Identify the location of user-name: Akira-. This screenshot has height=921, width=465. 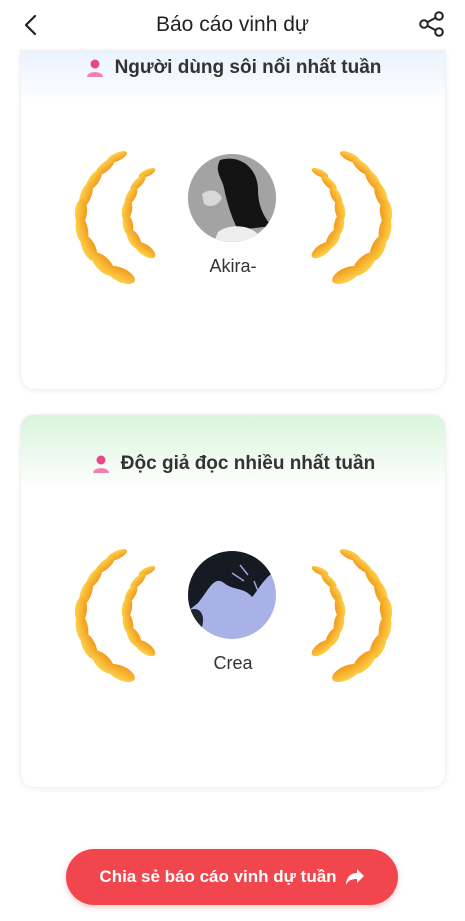
(233, 266).